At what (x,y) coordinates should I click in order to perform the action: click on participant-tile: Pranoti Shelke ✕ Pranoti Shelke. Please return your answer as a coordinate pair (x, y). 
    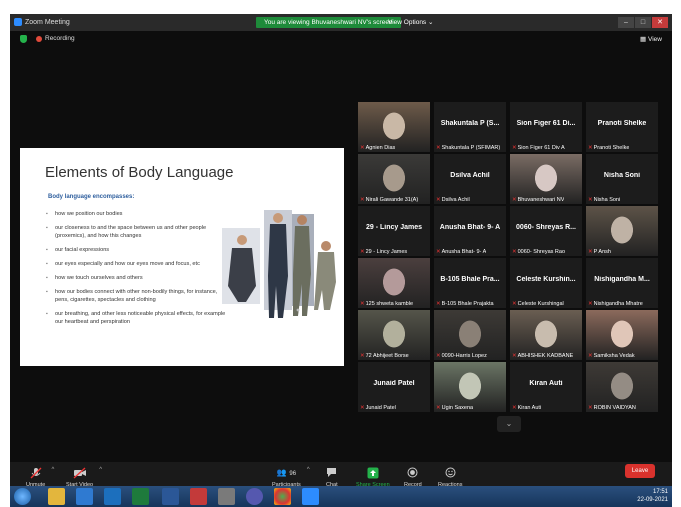
    Looking at the image, I should click on (622, 127).